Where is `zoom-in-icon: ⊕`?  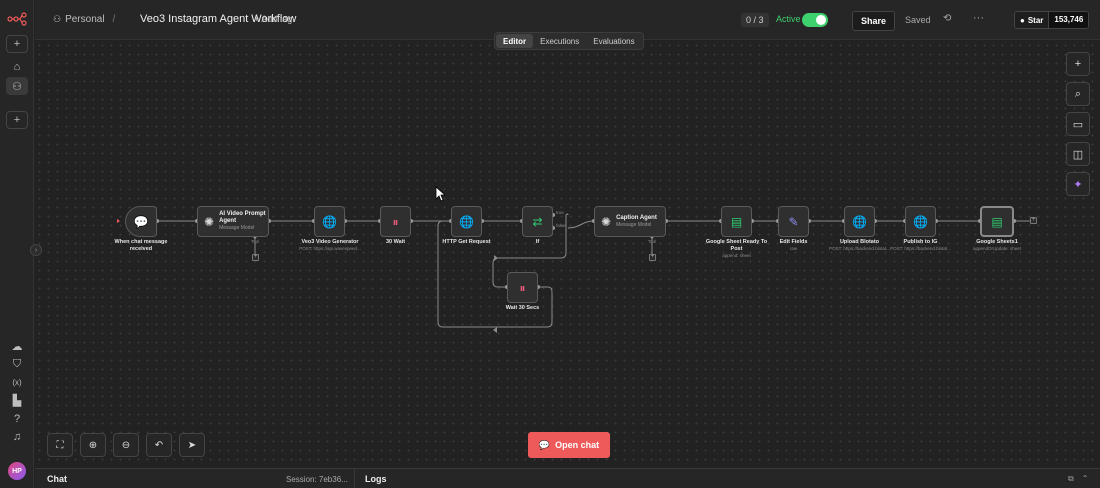
zoom-in-icon: ⊕ is located at coordinates (93, 445).